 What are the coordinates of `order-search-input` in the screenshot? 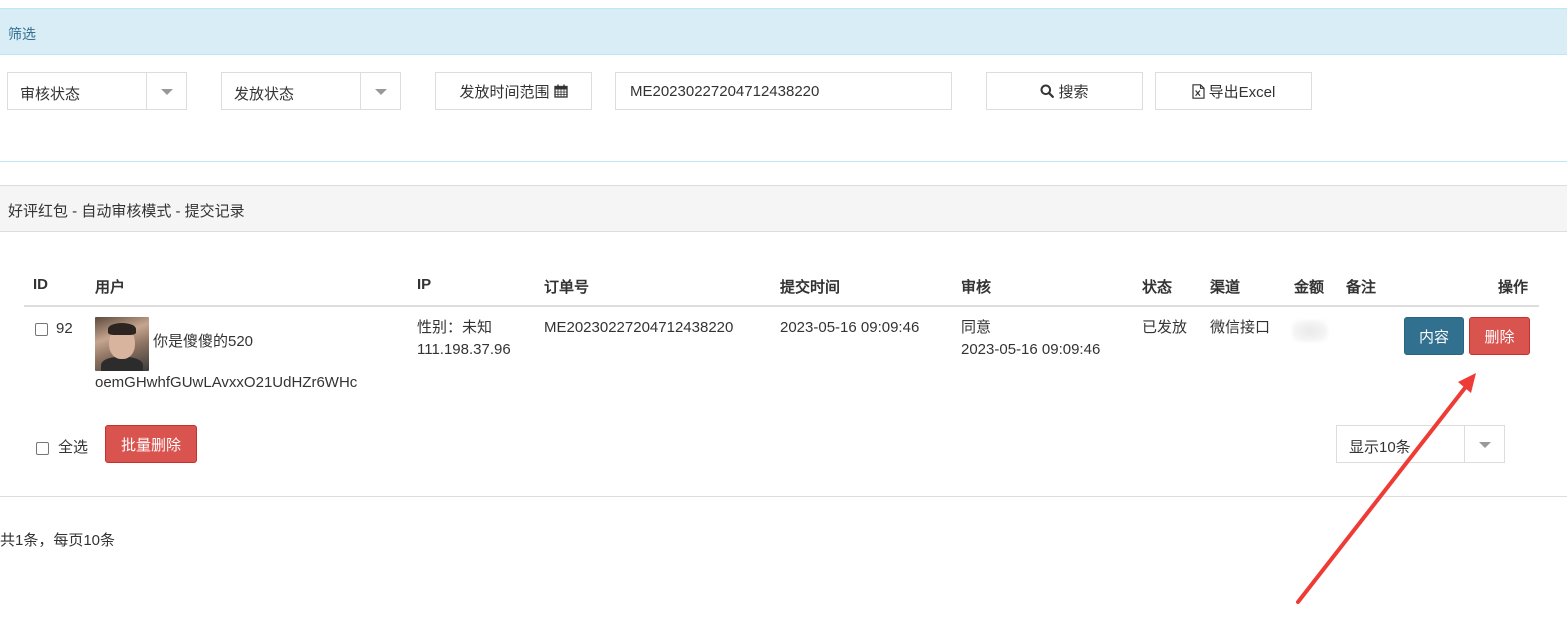 It's located at (783, 91).